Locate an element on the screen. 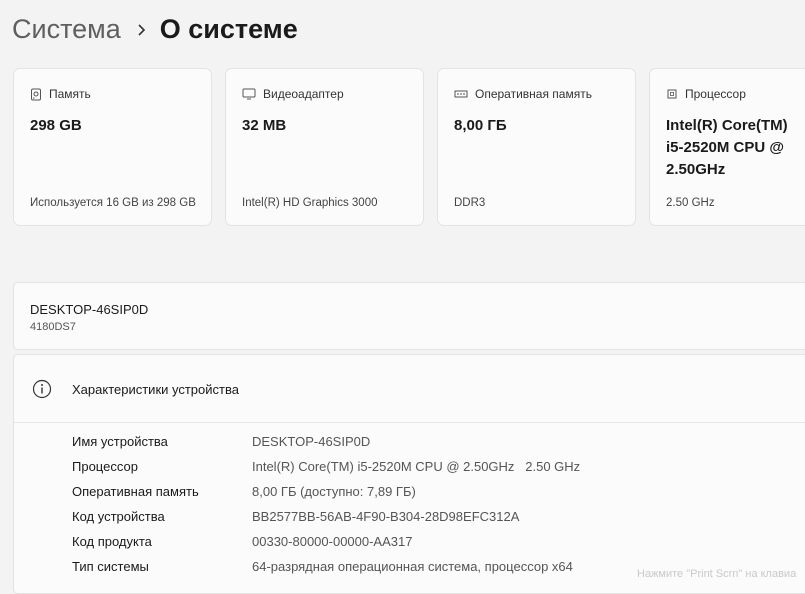  processor-icon is located at coordinates (672, 94).